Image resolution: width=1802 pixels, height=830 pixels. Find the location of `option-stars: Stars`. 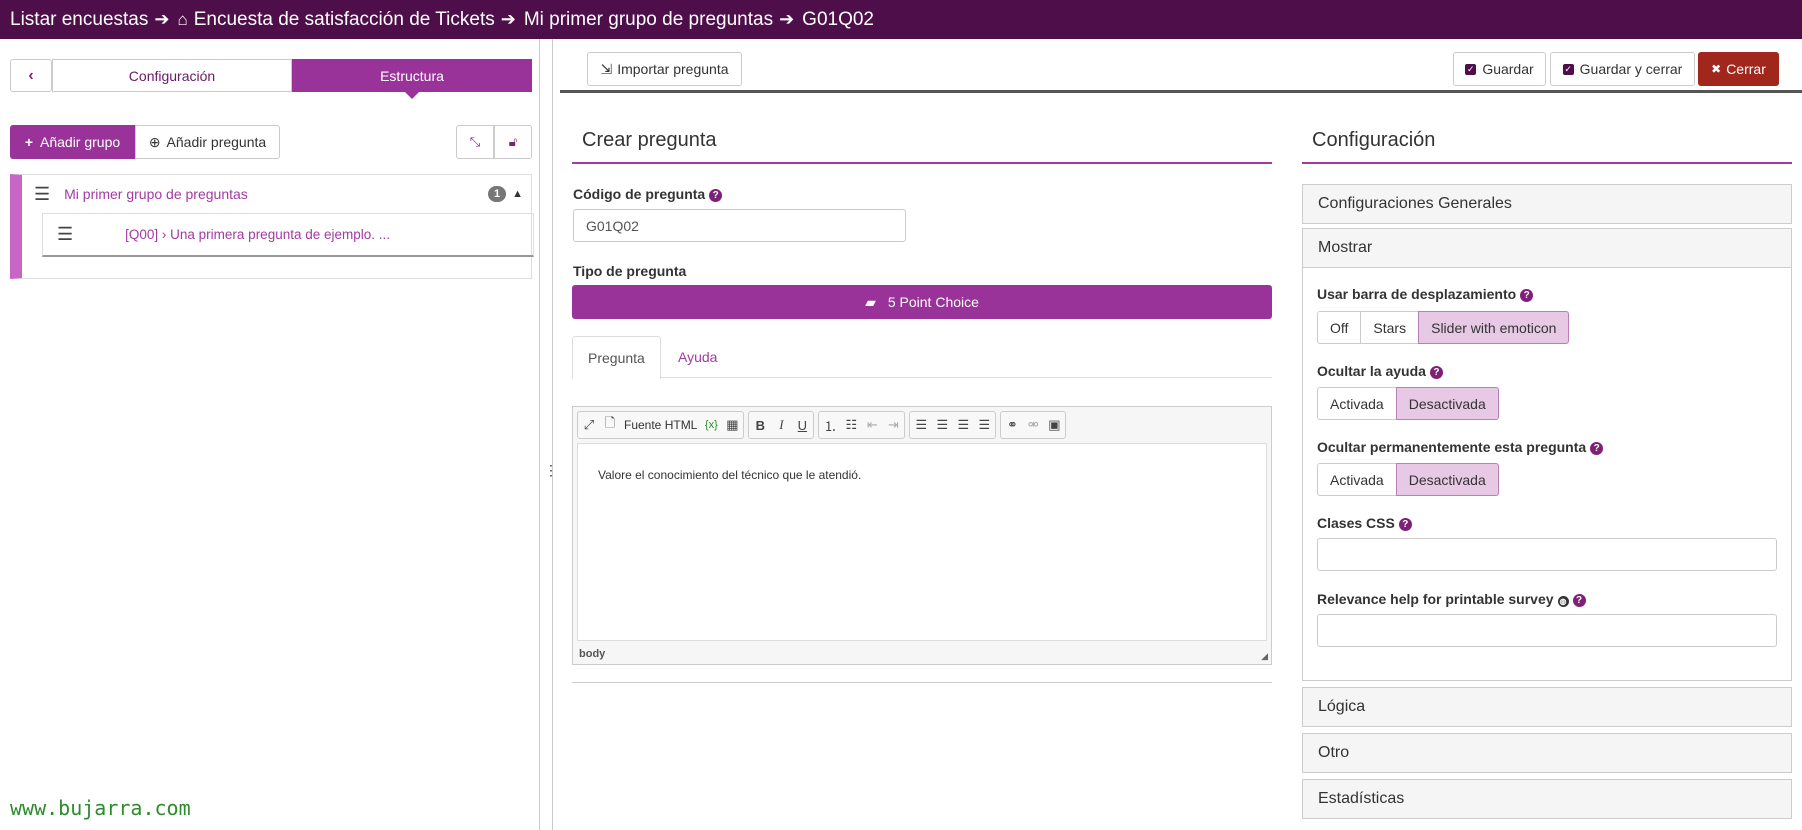

option-stars: Stars is located at coordinates (1390, 327).